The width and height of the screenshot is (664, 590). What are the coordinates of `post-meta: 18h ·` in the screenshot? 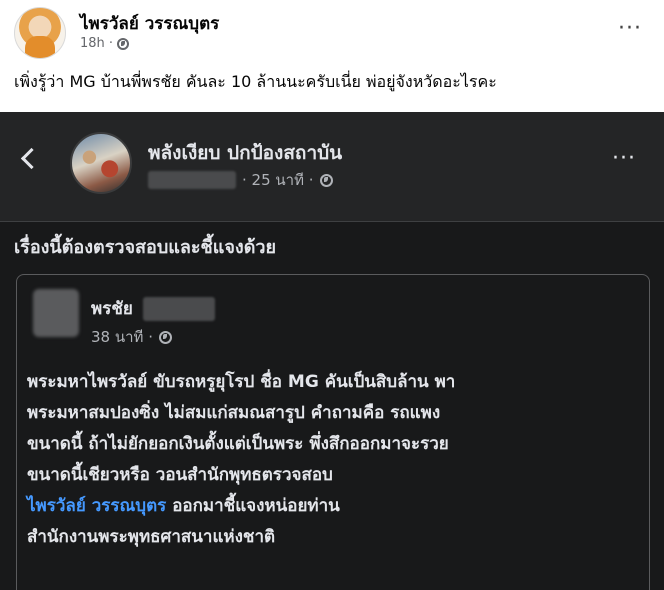 It's located at (105, 43).